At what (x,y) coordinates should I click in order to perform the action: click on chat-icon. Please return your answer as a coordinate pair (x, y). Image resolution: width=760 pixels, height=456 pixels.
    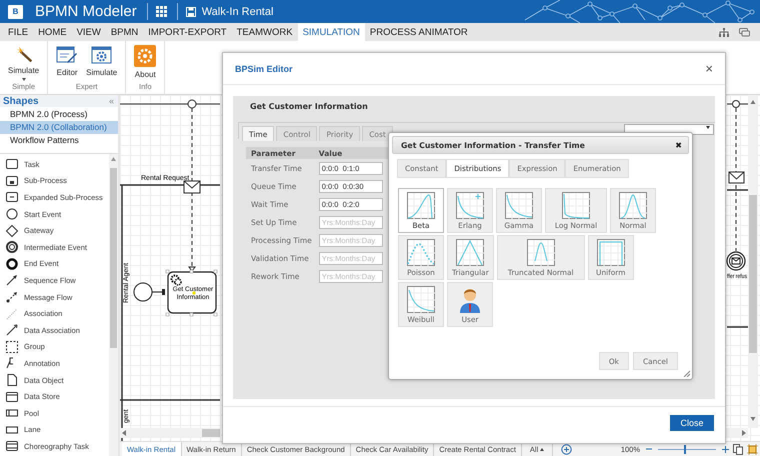
    Looking at the image, I should click on (744, 32).